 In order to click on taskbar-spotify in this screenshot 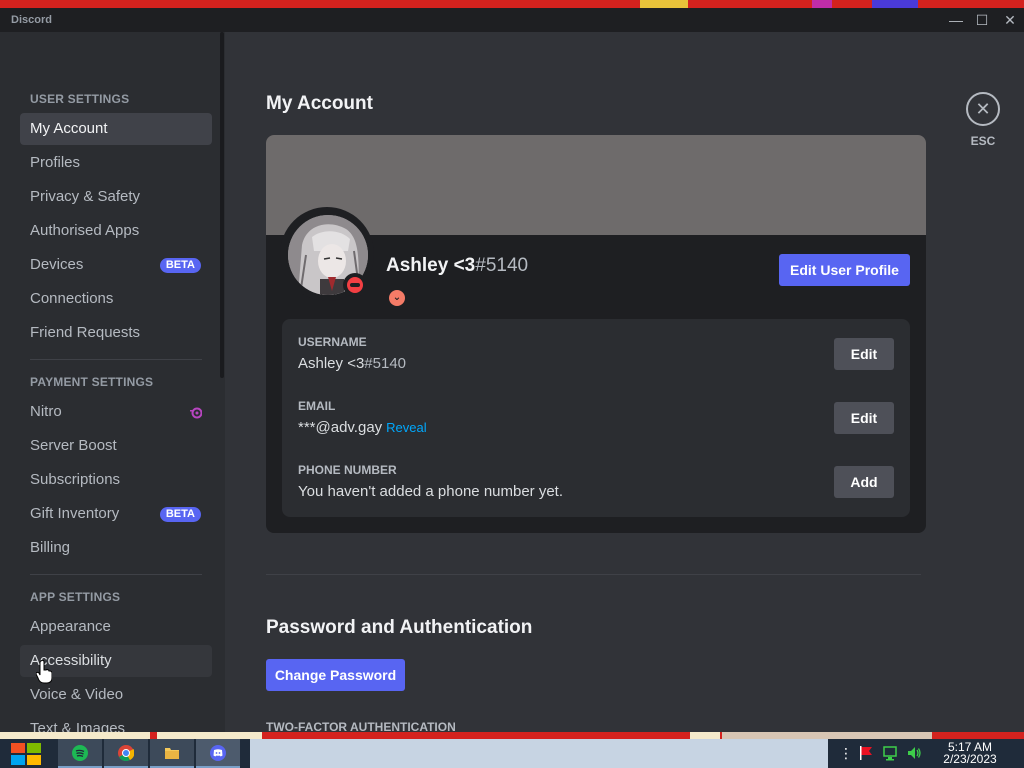, I will do `click(80, 753)`.